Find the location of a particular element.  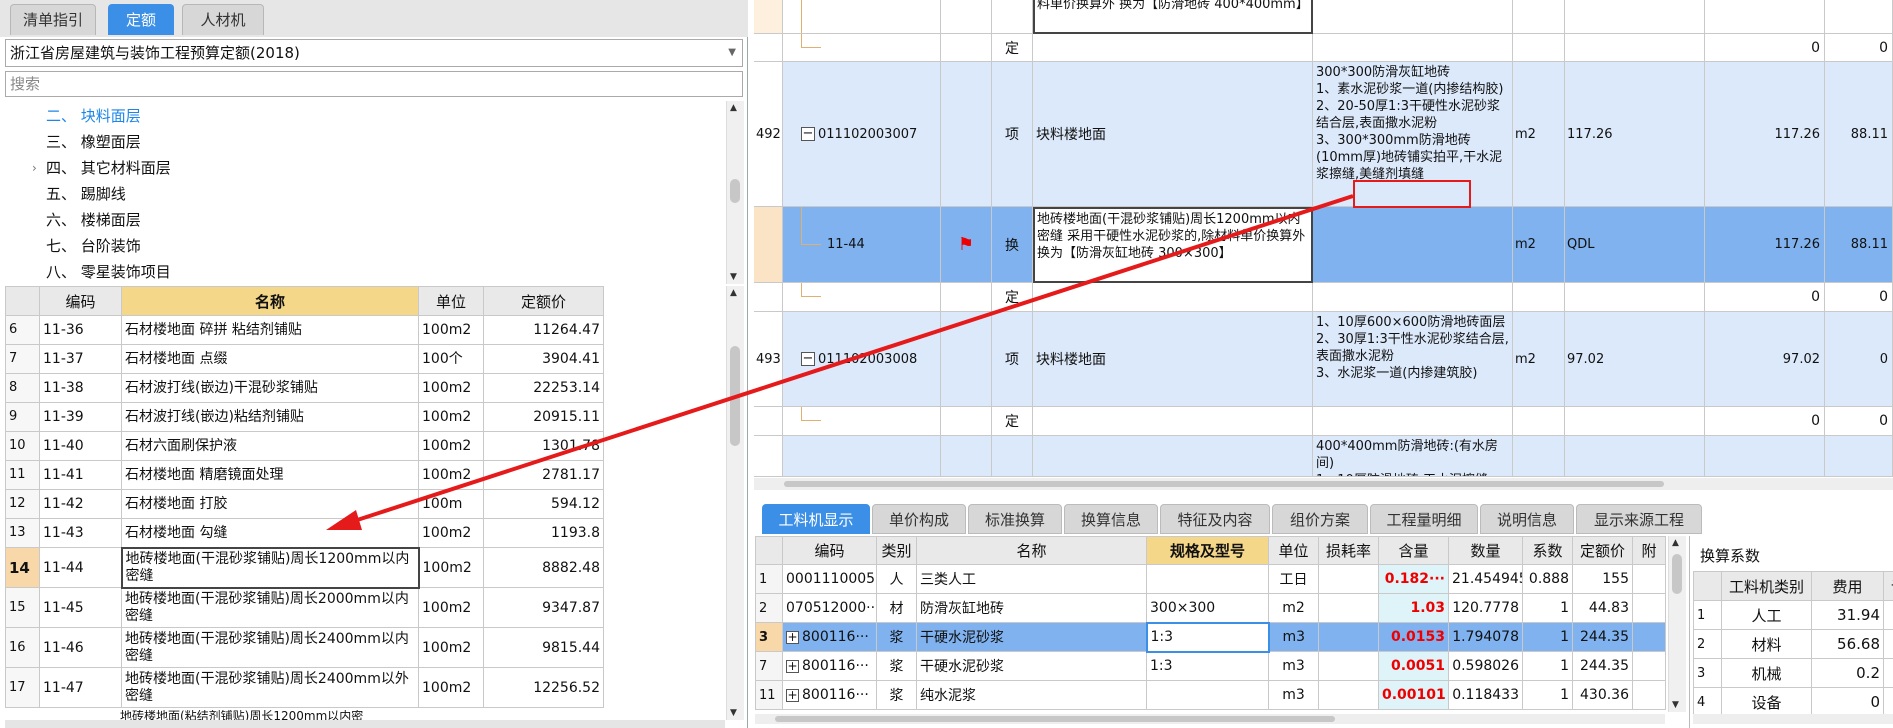

arrow-head-icon is located at coordinates (344, 520).